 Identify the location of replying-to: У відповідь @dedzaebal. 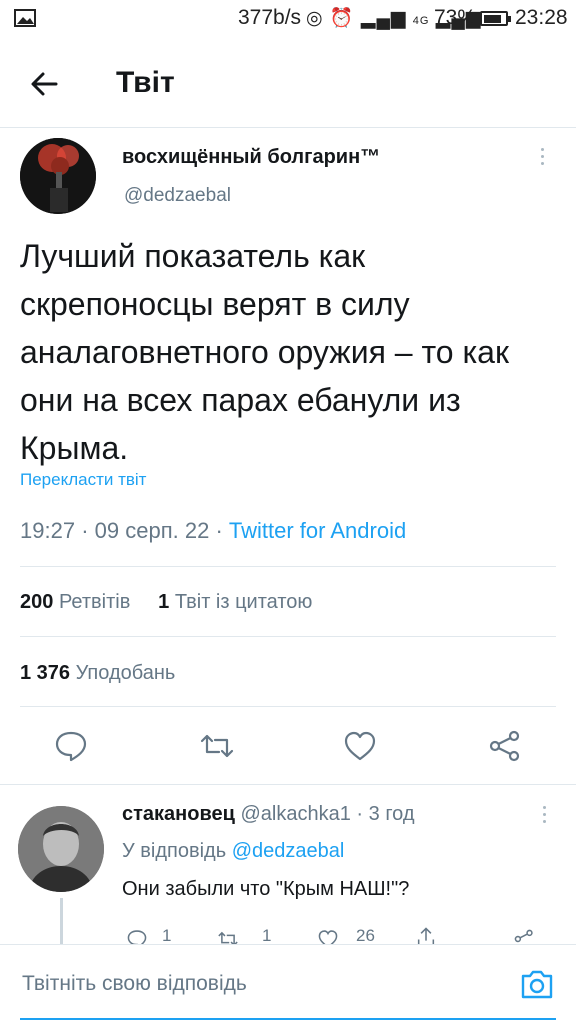
(233, 851).